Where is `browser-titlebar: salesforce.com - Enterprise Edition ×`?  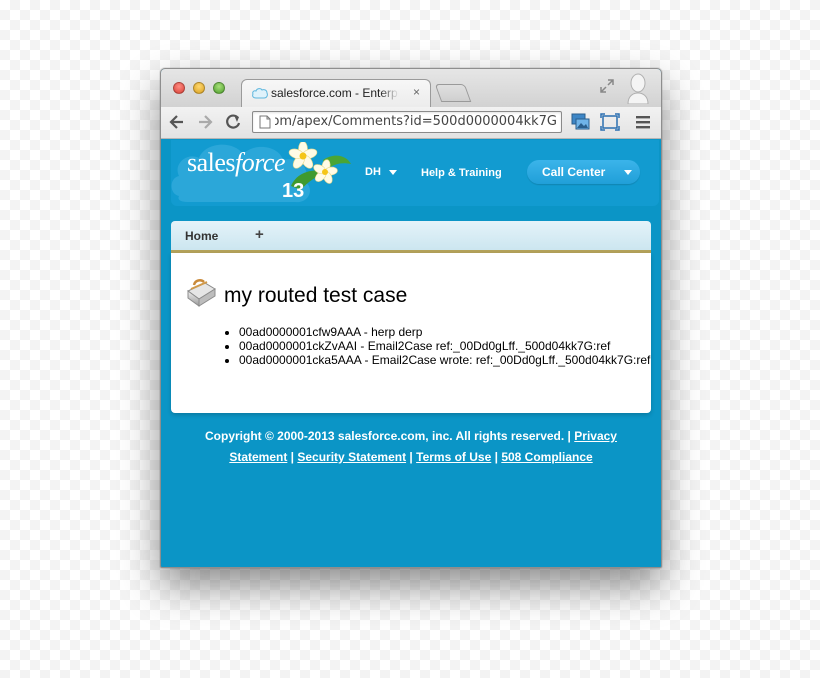
browser-titlebar: salesforce.com - Enterprise Edition × is located at coordinates (411, 88).